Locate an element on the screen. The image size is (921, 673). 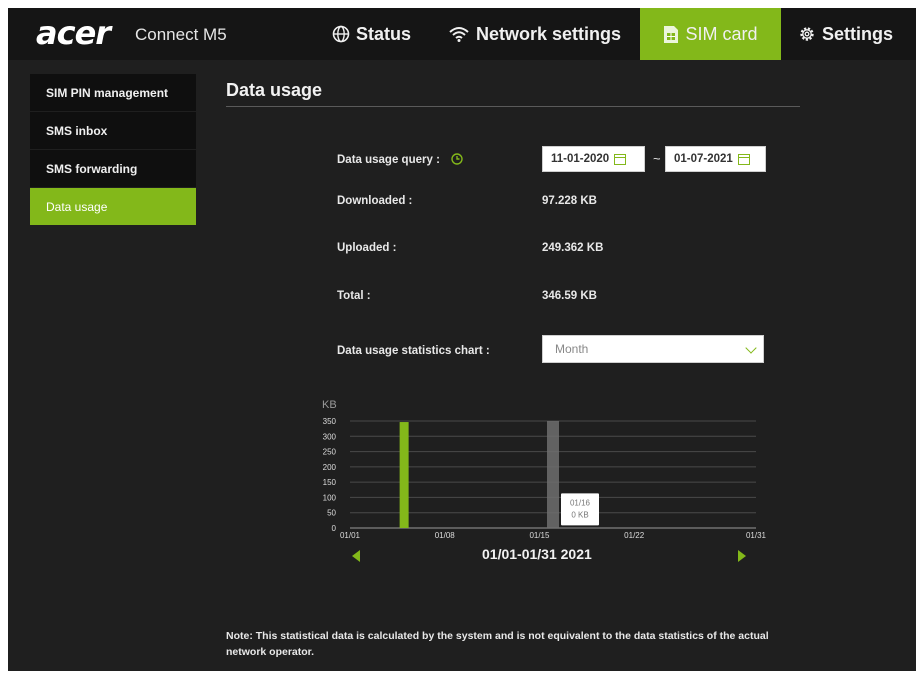
downloaded-label: Downloaded : is located at coordinates (375, 201).